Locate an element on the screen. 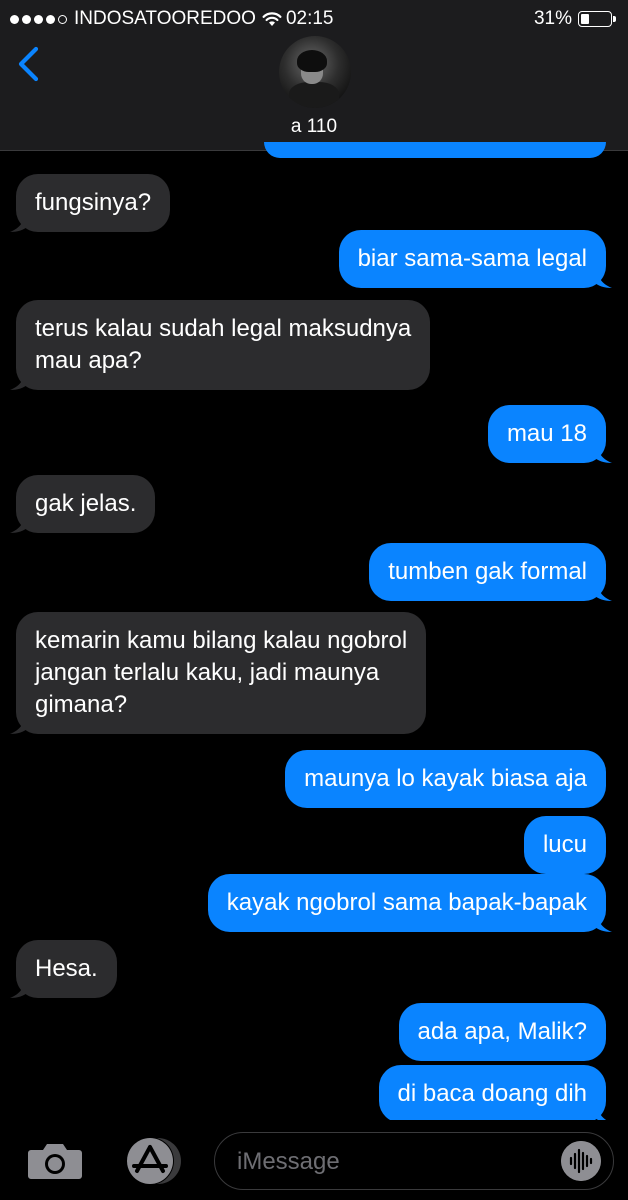  compose-bar: iMessage is located at coordinates (314, 1160).